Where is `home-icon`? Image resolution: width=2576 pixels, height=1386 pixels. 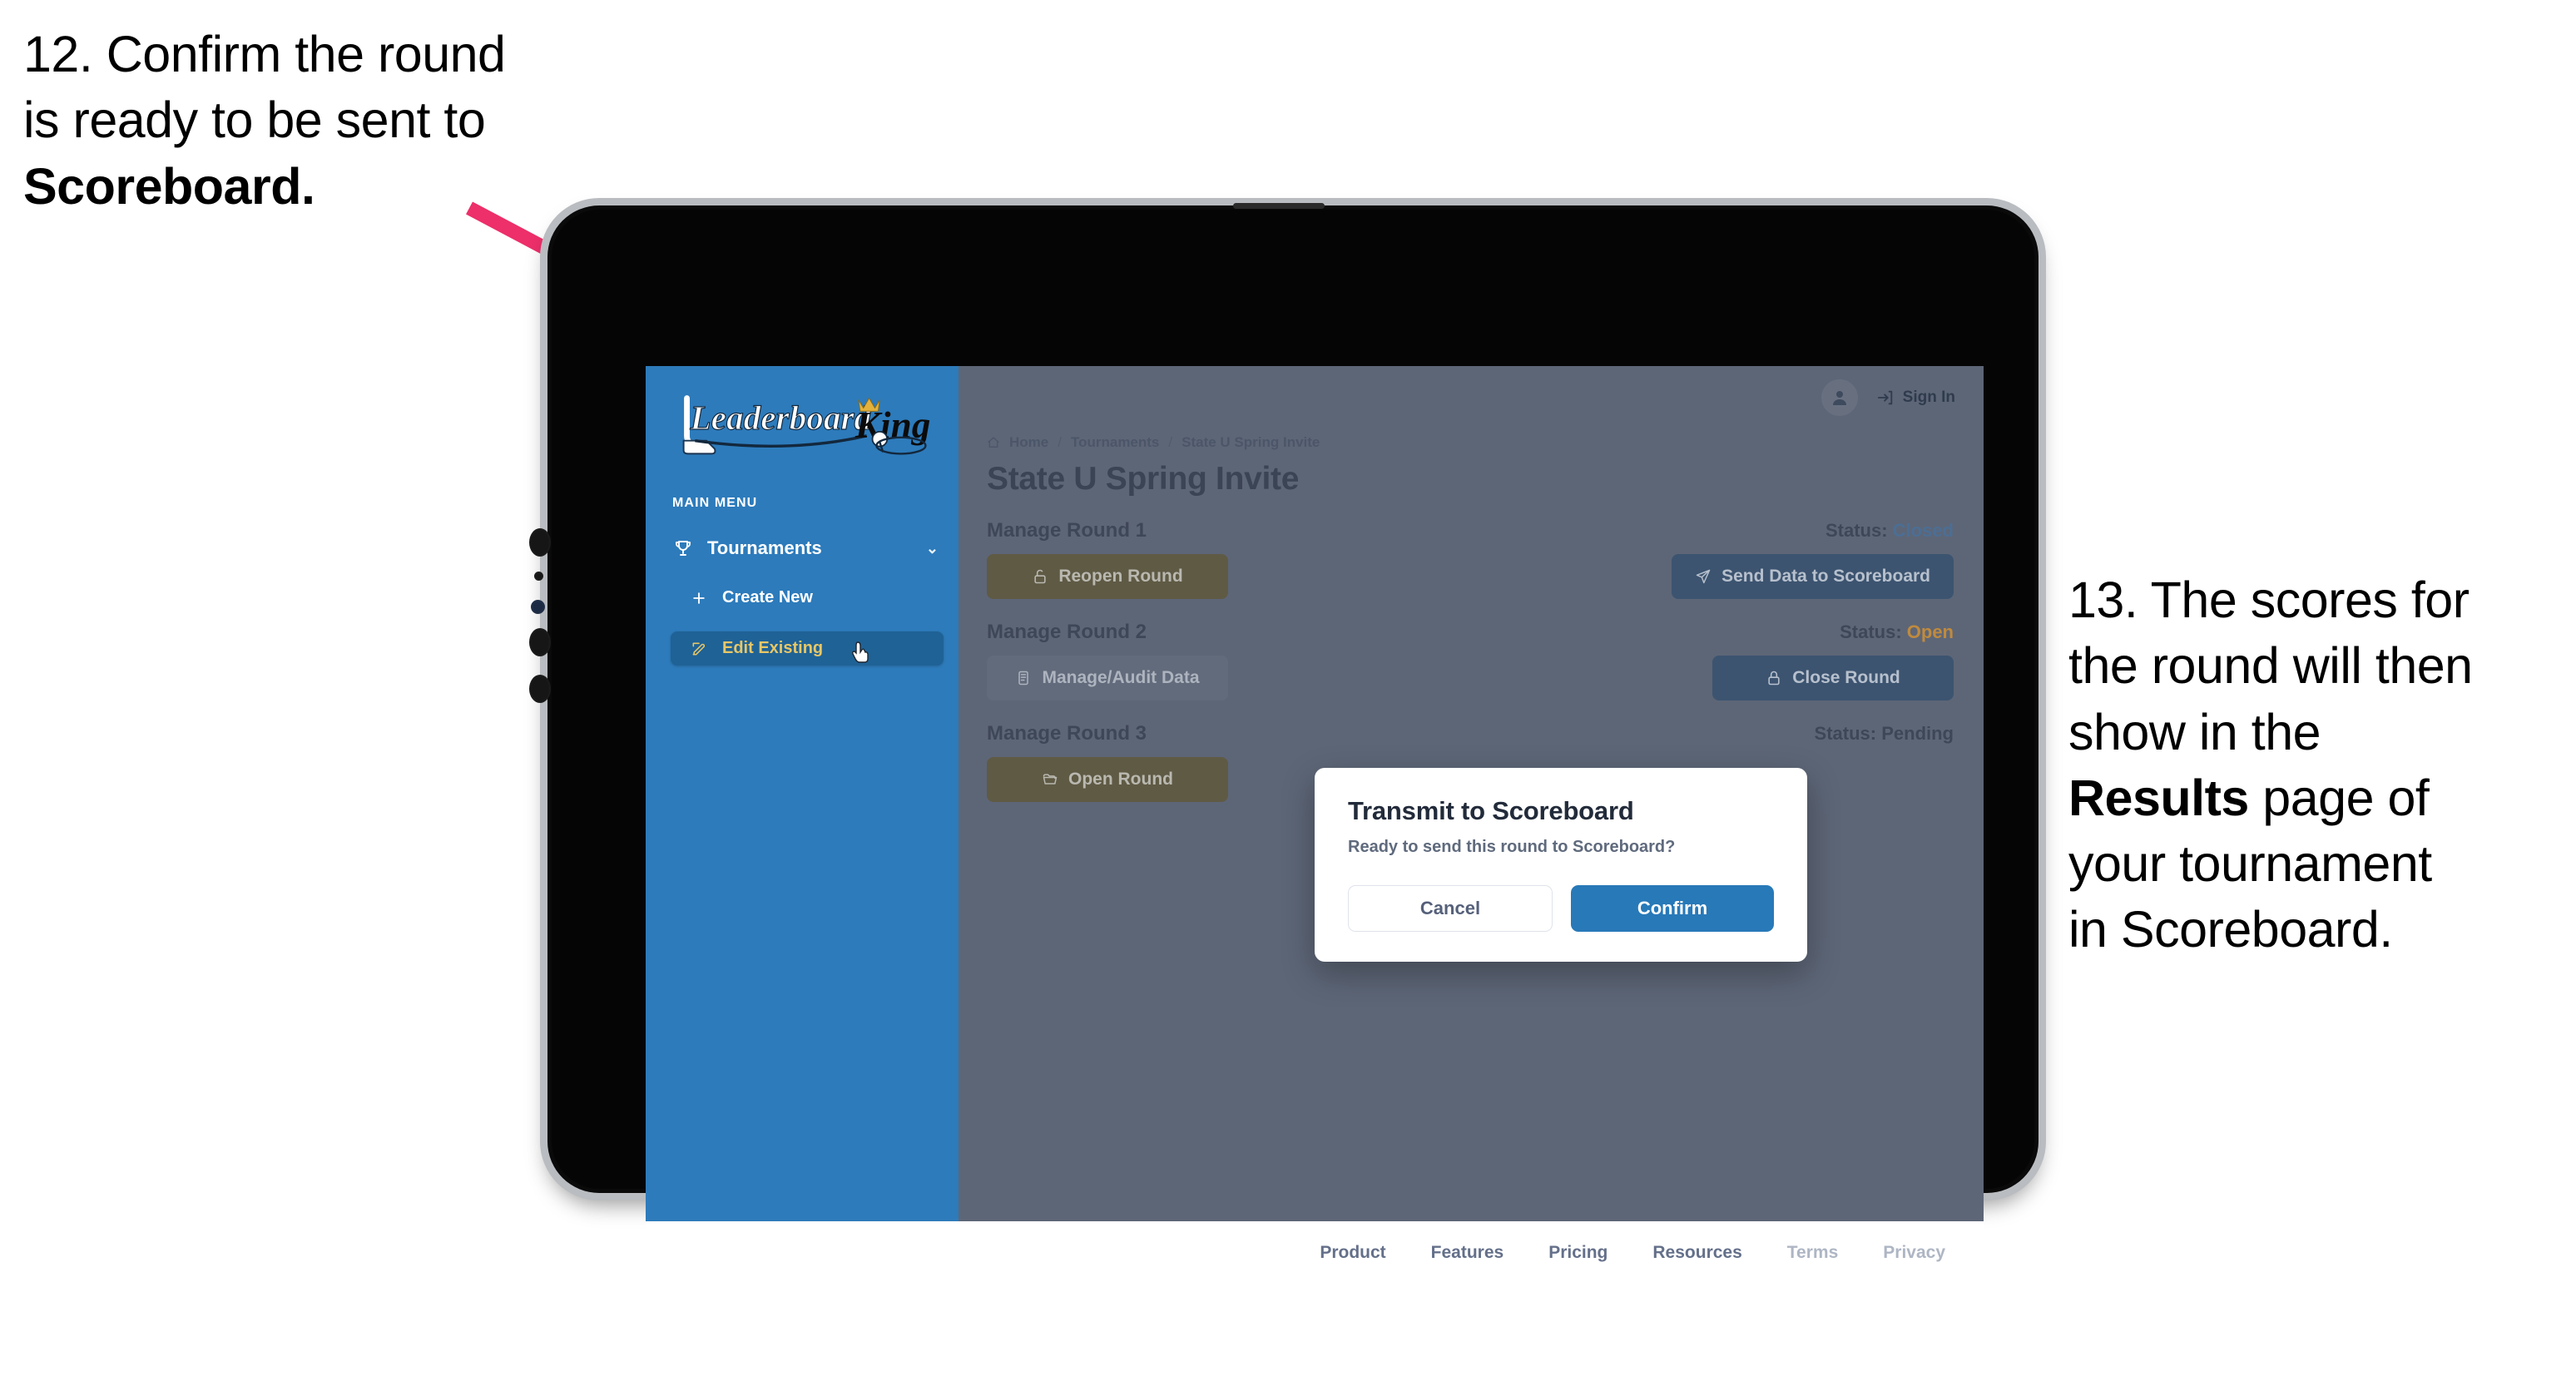 home-icon is located at coordinates (994, 442).